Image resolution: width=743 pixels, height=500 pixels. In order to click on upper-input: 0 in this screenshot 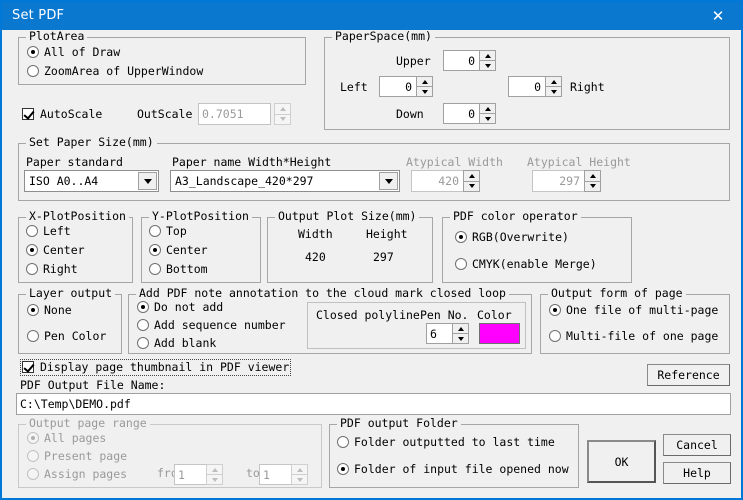, I will do `click(461, 60)`.